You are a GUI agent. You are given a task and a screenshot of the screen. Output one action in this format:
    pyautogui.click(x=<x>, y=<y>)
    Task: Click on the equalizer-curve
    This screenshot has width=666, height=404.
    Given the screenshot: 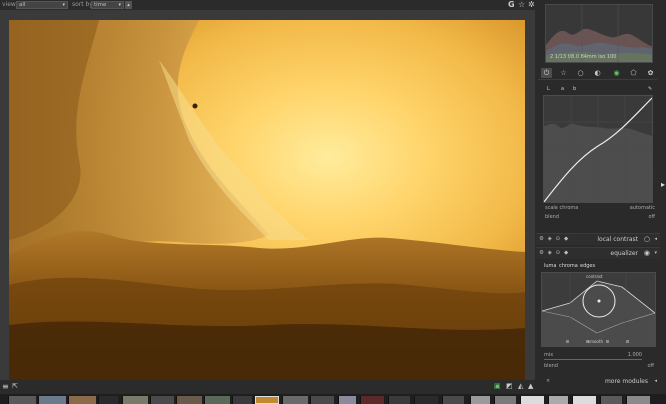 What is the action you would take?
    pyautogui.click(x=598, y=309)
    